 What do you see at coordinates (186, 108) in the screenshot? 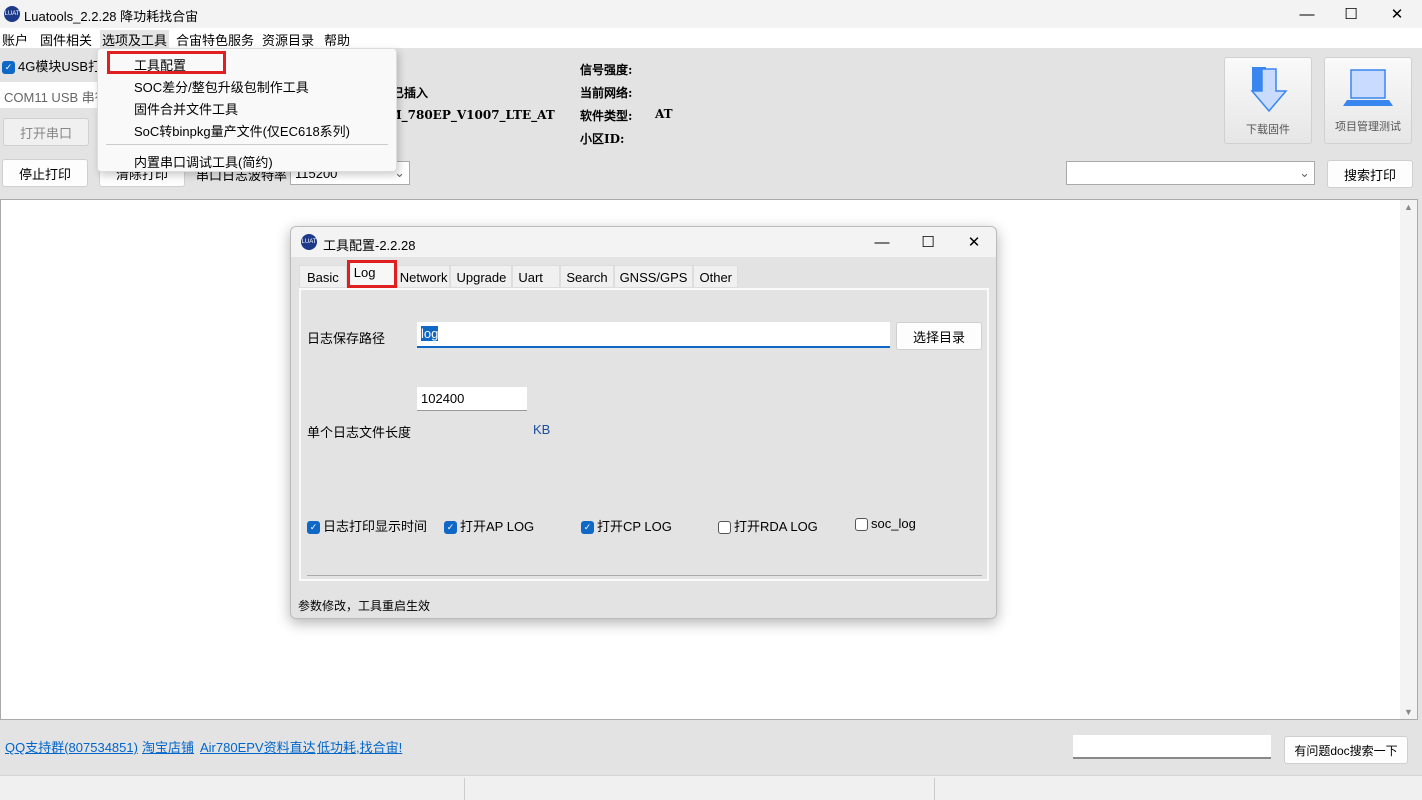
I see `menu-item-firmware-merge: 固件合并文件工具` at bounding box center [186, 108].